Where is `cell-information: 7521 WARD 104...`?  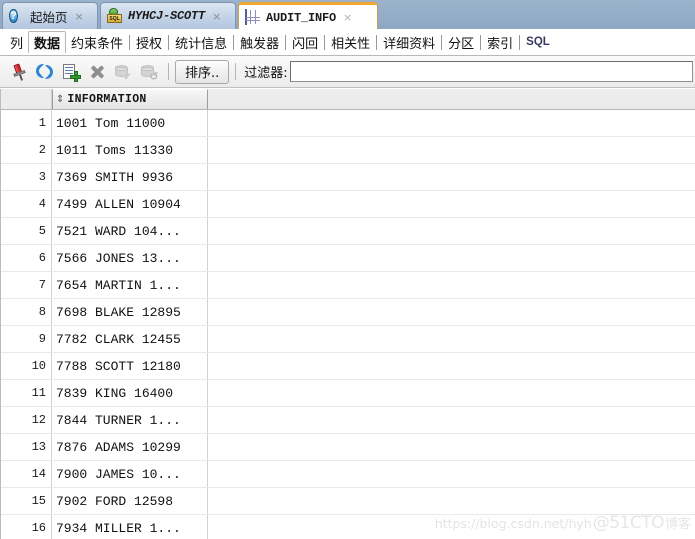 cell-information: 7521 WARD 104... is located at coordinates (130, 231).